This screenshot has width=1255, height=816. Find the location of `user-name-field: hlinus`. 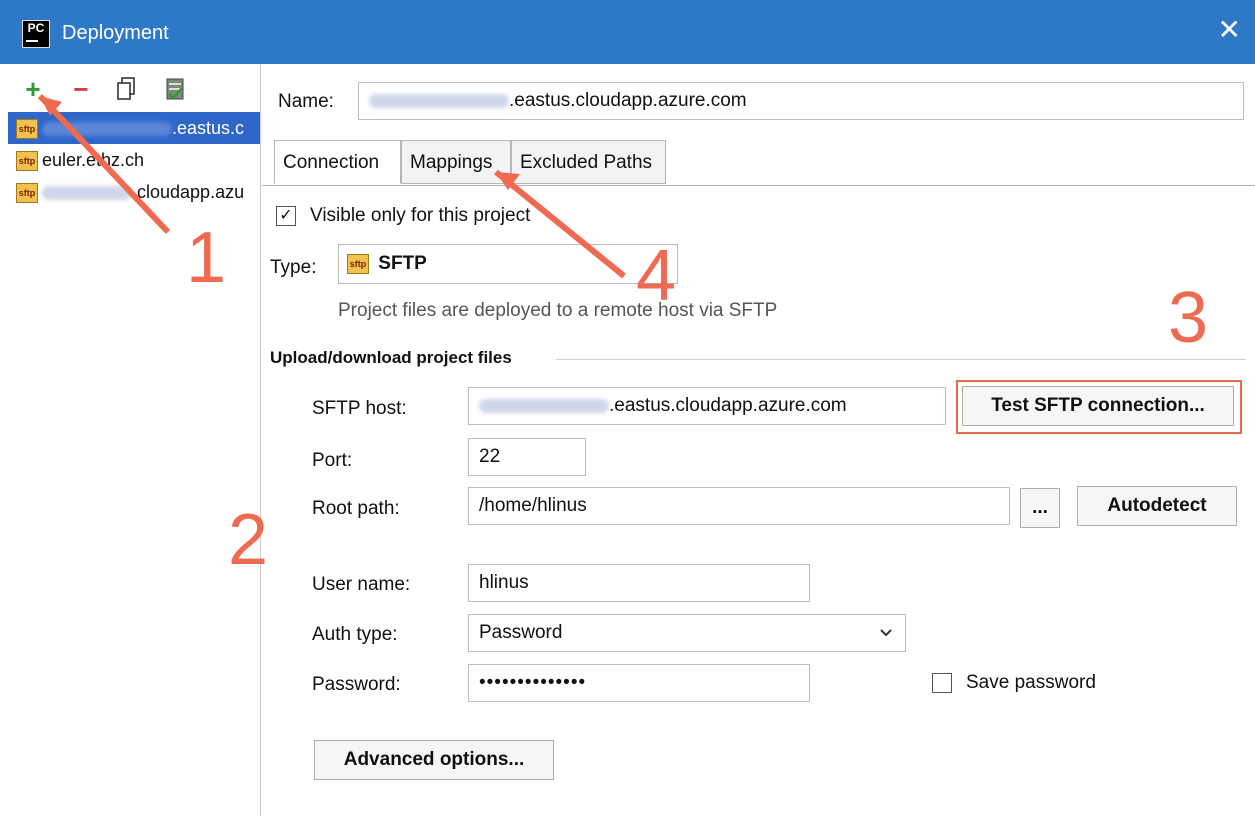

user-name-field: hlinus is located at coordinates (639, 583).